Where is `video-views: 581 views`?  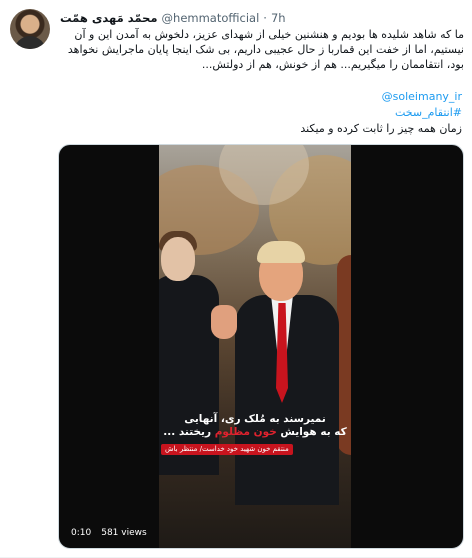
video-views: 581 views is located at coordinates (124, 533).